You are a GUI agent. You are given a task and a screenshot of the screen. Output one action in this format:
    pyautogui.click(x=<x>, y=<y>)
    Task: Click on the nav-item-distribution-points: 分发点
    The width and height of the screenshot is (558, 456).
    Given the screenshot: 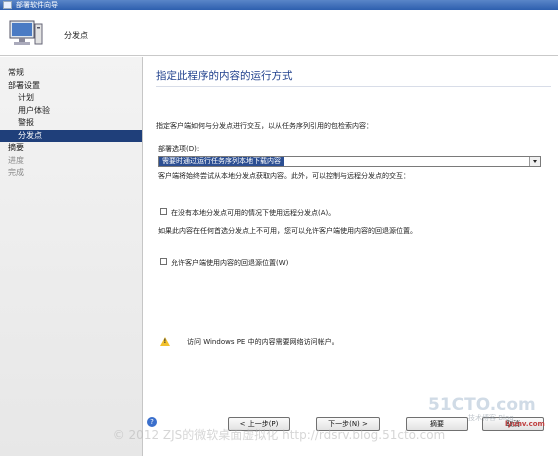 What is the action you would take?
    pyautogui.click(x=71, y=135)
    